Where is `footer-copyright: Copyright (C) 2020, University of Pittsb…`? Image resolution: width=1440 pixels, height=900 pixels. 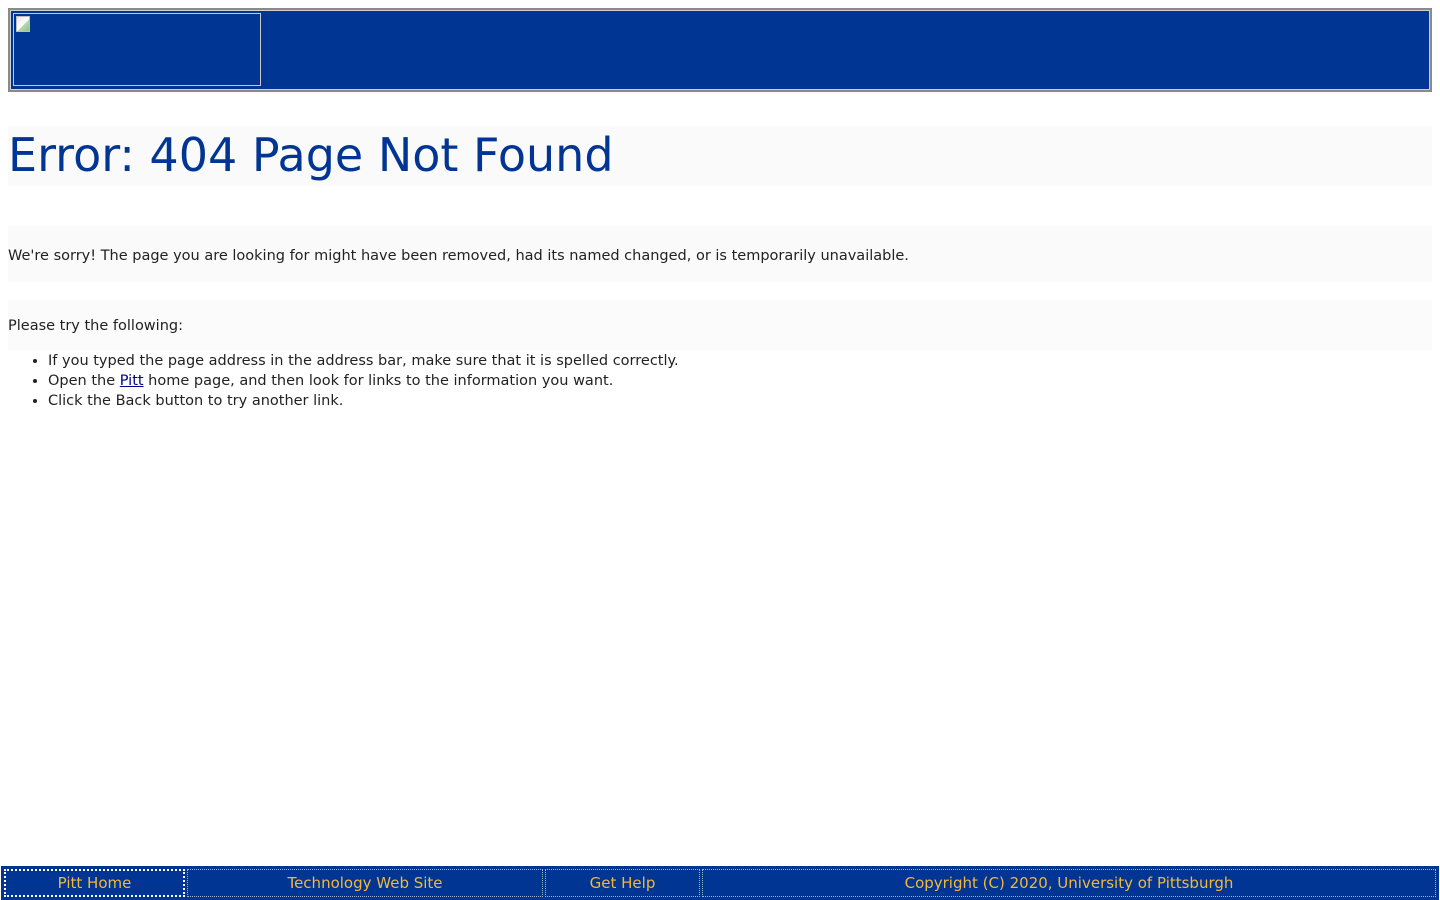
footer-copyright: Copyright (C) 2020, University of Pittsb… is located at coordinates (1069, 883).